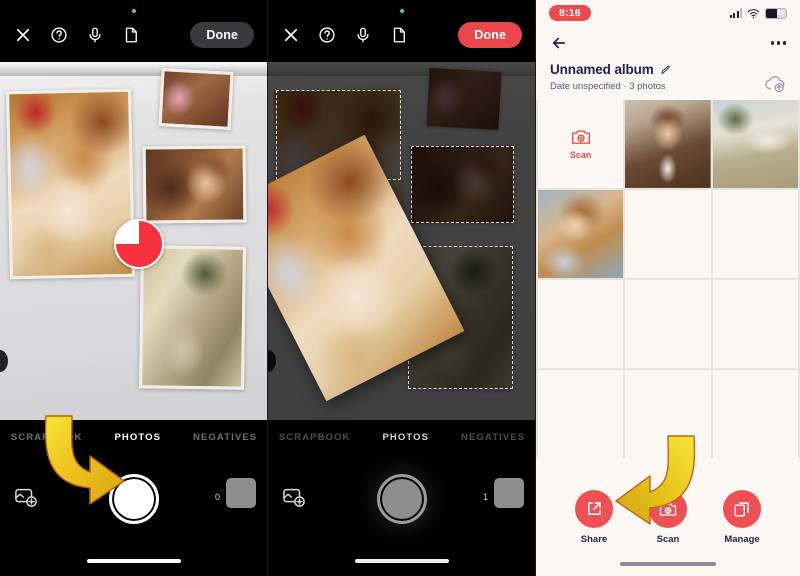 The image size is (800, 576). I want to click on status-time: 8:16, so click(570, 13).